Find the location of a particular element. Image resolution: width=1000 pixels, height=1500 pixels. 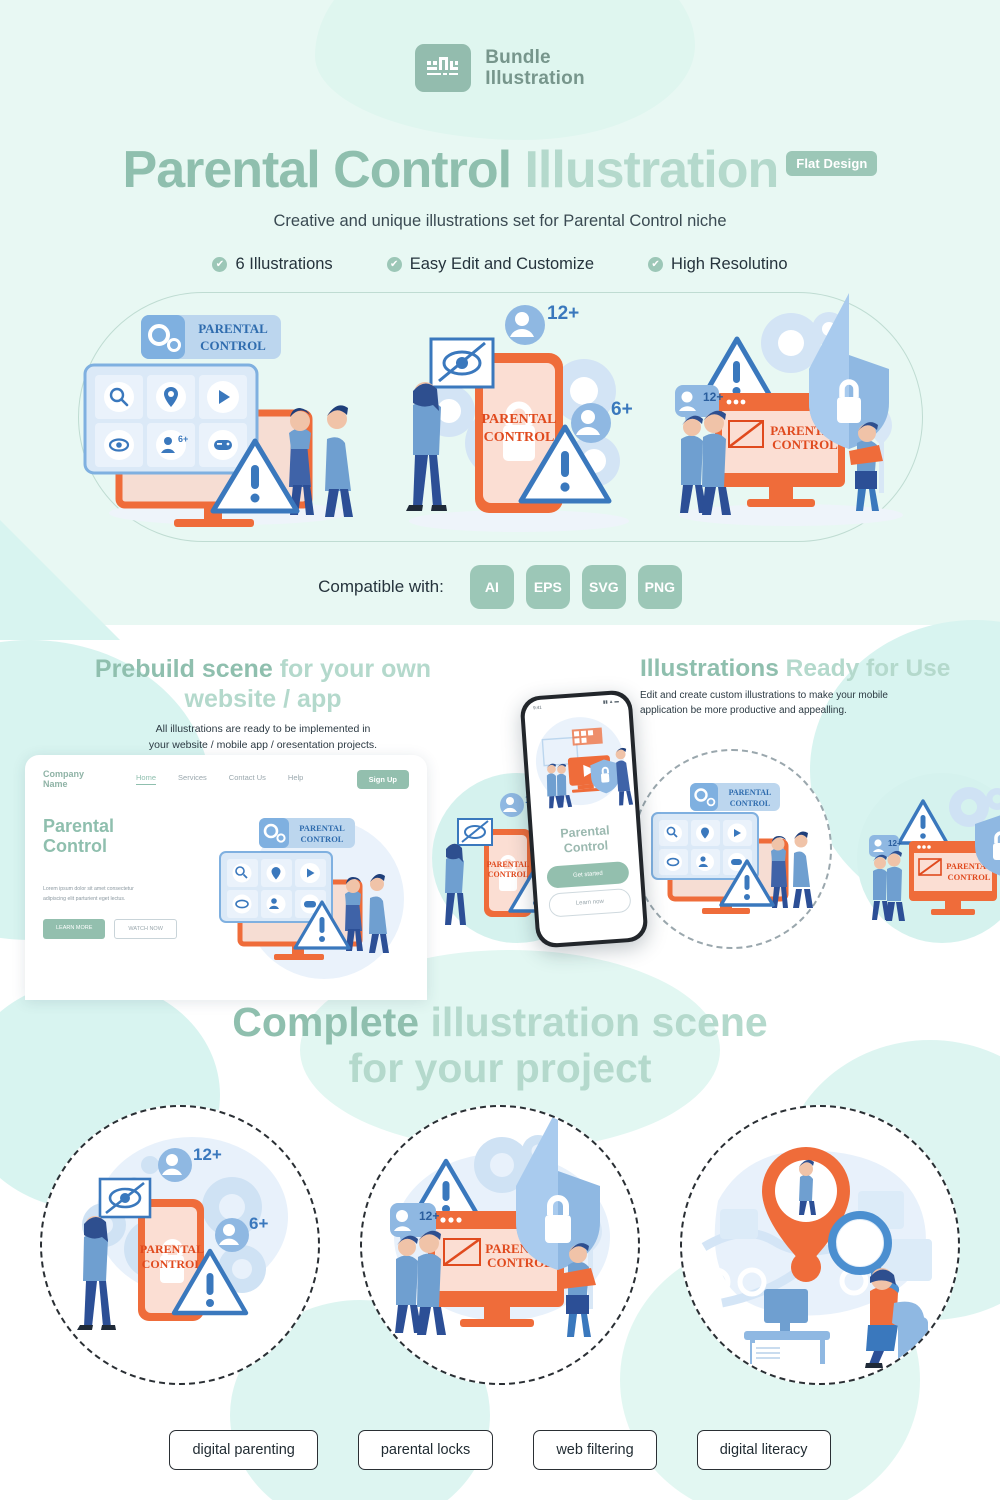

nav-link-help: Help is located at coordinates (295, 779).